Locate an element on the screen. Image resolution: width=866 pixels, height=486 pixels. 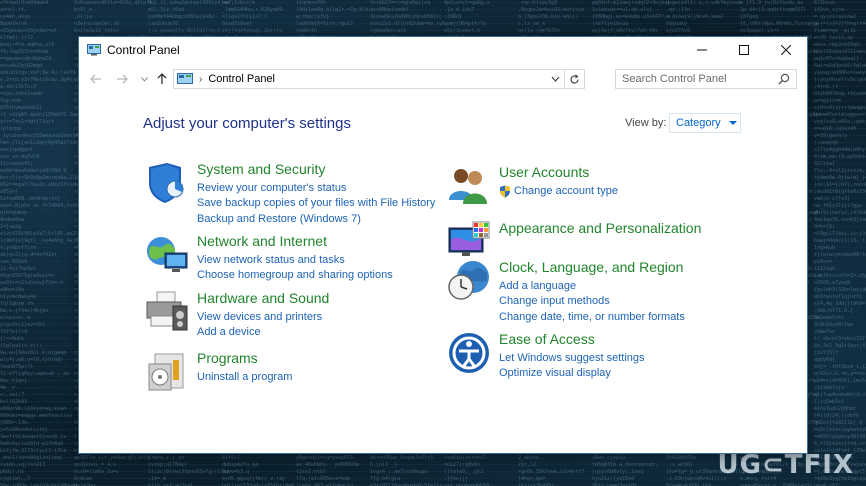
clock-globe-icon is located at coordinates (468, 280).